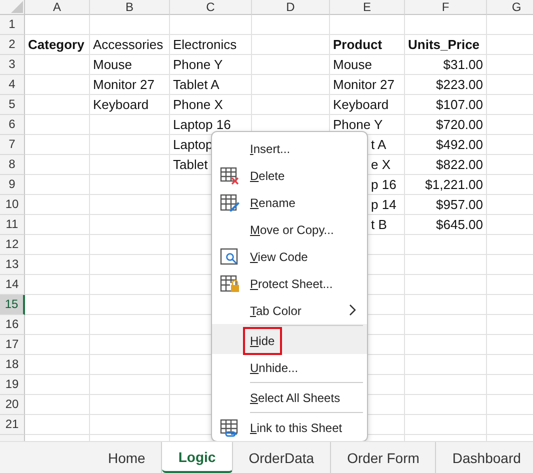  I want to click on table-cell: Electronics, so click(211, 45).